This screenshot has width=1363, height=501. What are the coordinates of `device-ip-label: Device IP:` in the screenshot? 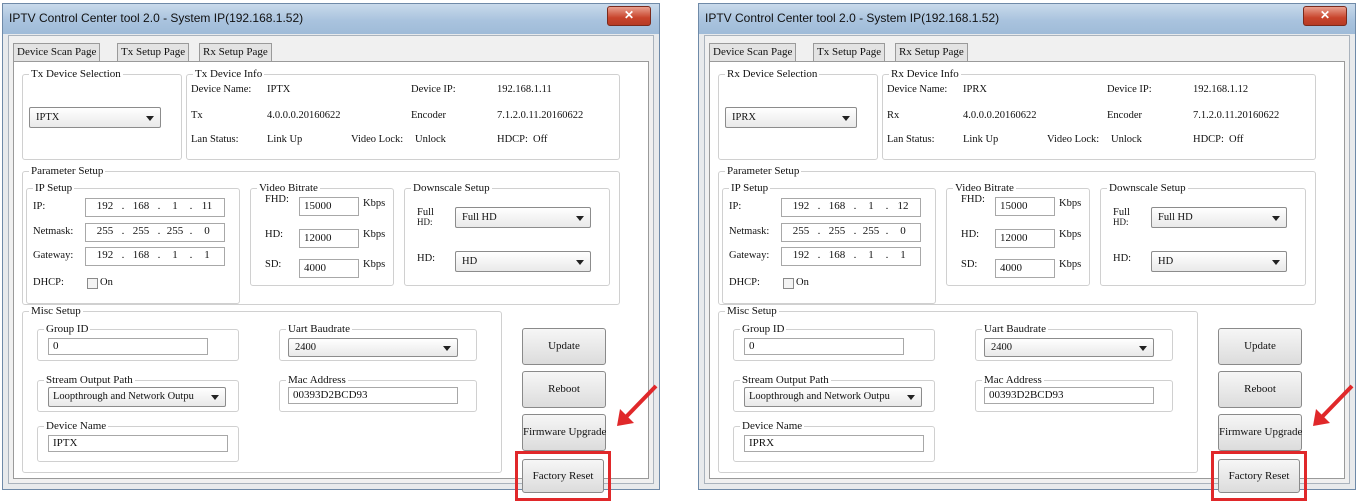 It's located at (433, 89).